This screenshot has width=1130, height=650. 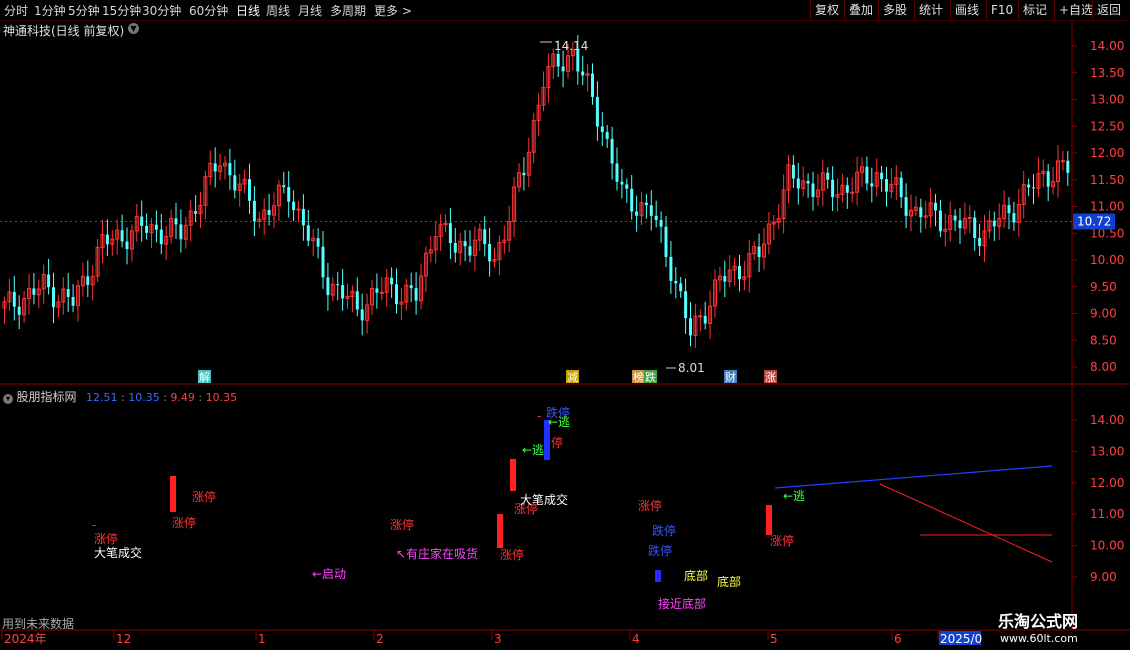 What do you see at coordinates (826, 10) in the screenshot?
I see `fuquan-button: 复权` at bounding box center [826, 10].